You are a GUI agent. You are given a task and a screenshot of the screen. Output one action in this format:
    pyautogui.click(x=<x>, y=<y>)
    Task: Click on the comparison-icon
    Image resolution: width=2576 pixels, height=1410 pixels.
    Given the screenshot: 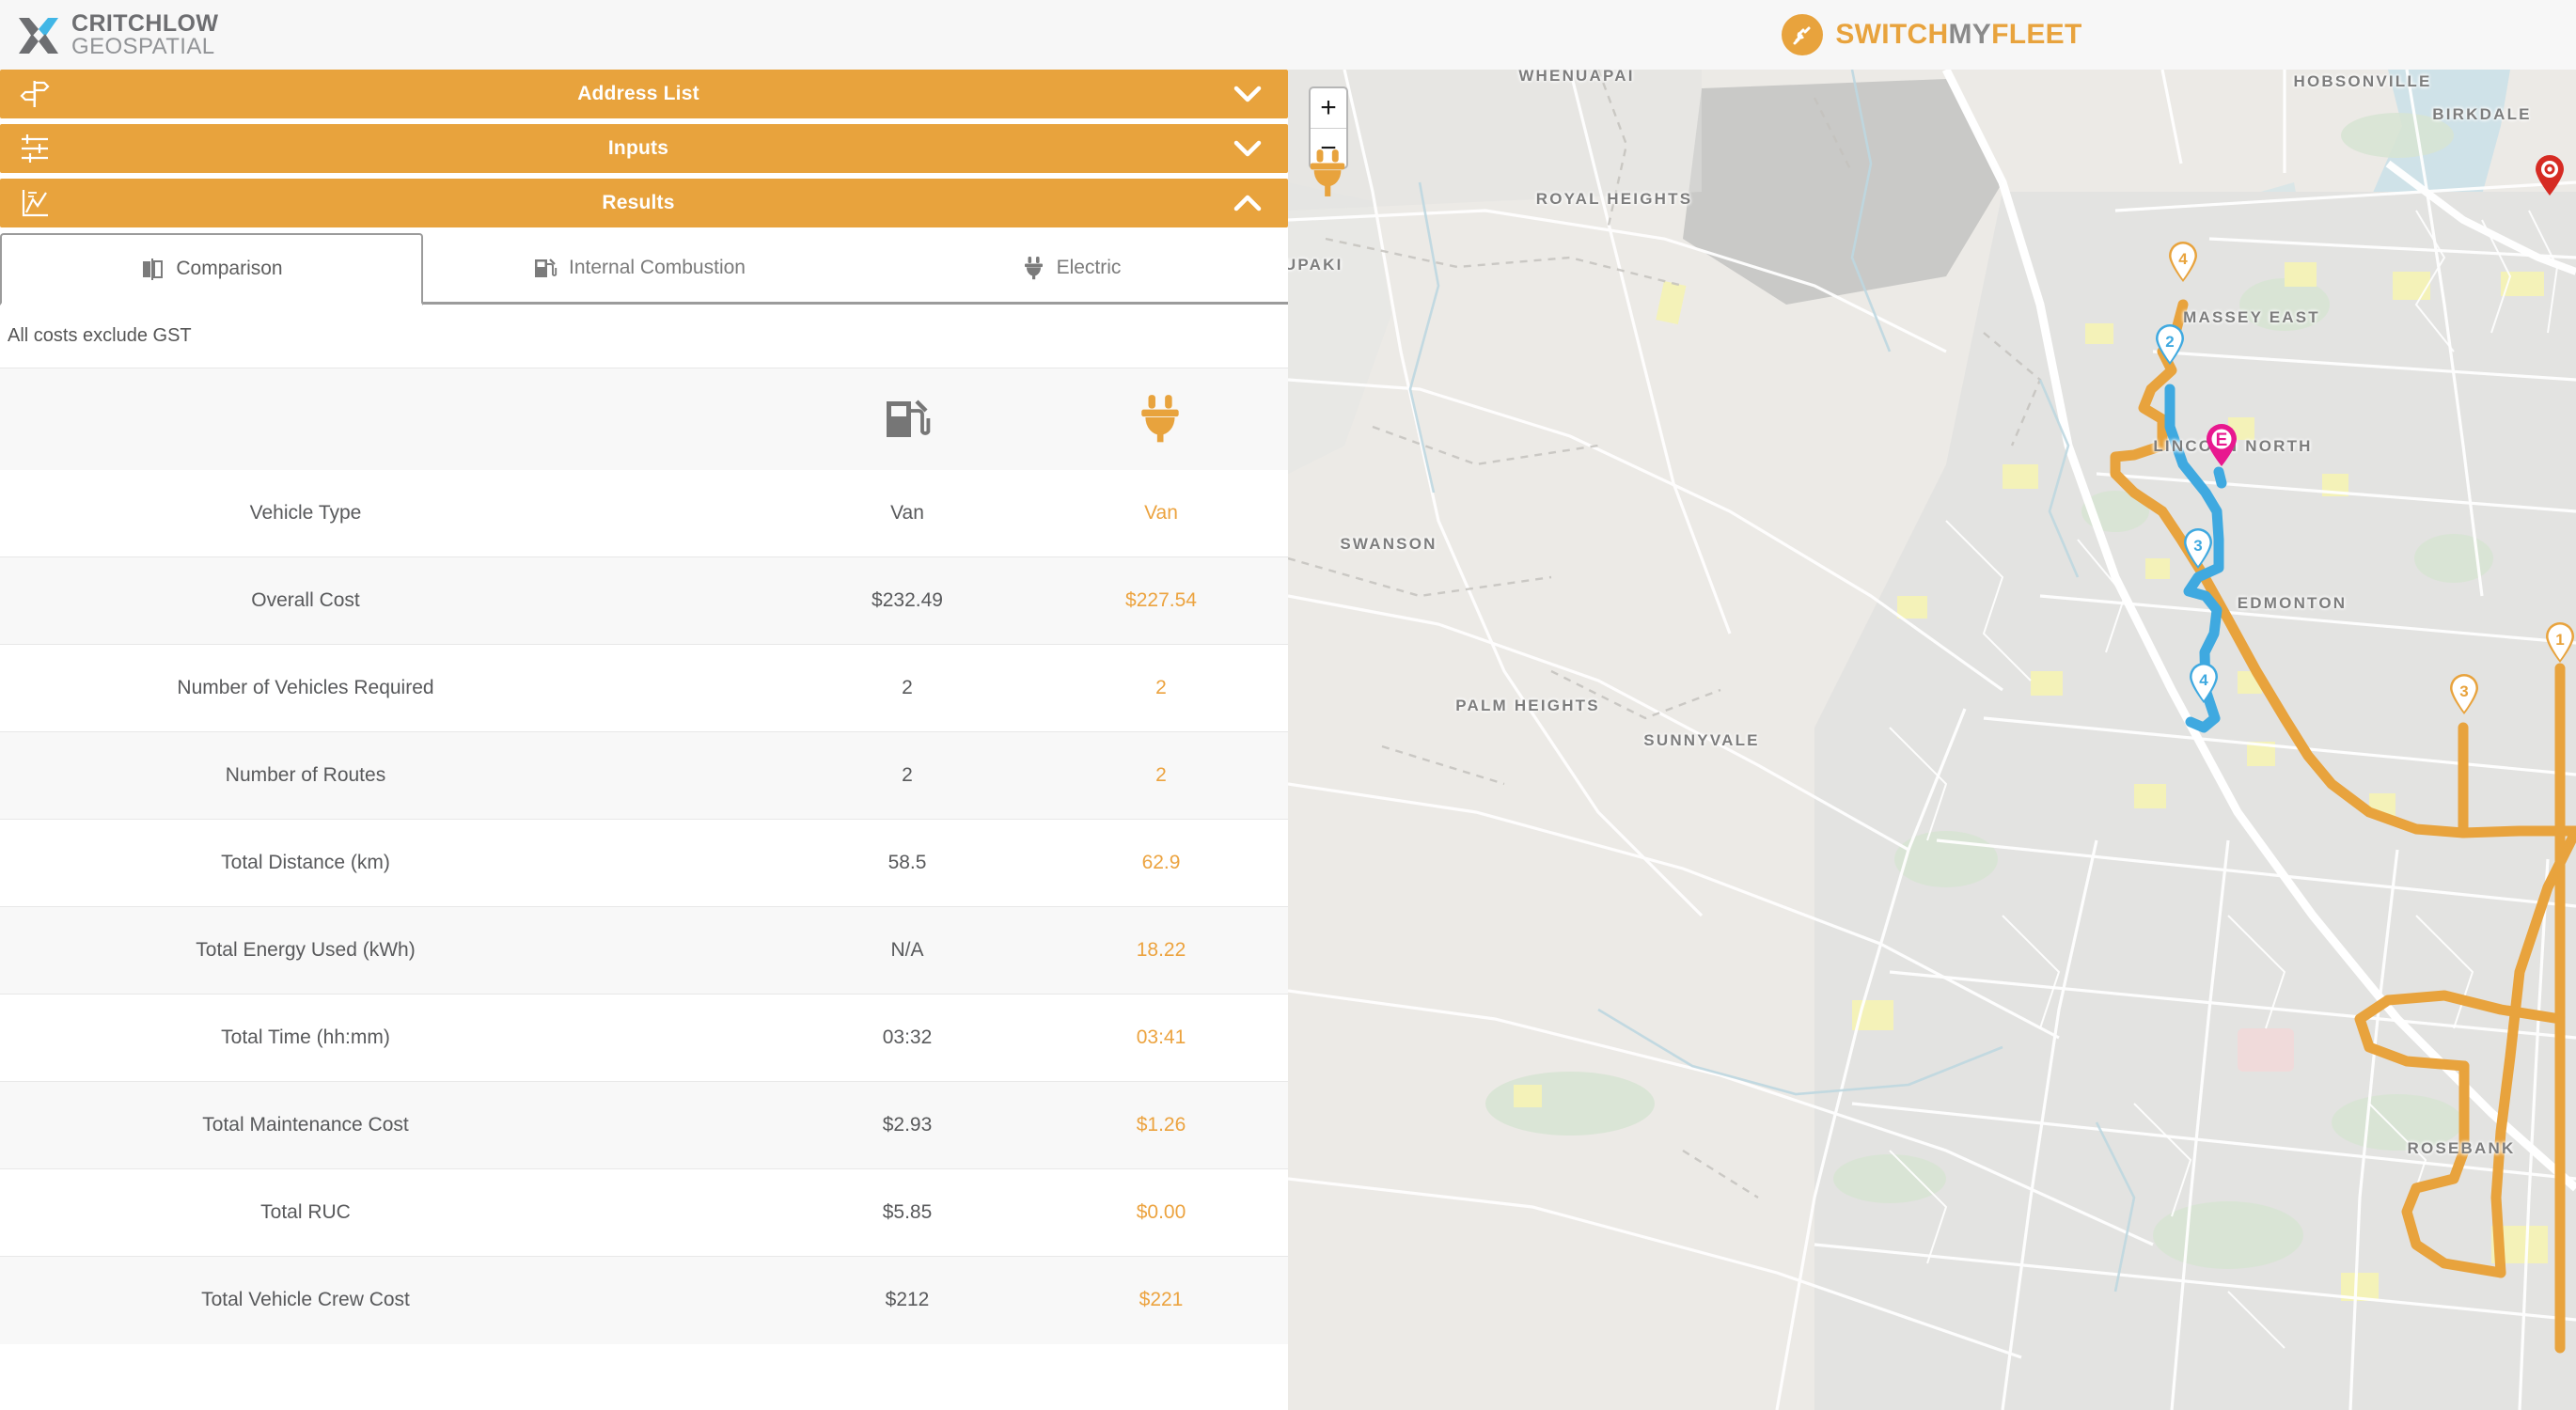 What is the action you would take?
    pyautogui.click(x=153, y=269)
    